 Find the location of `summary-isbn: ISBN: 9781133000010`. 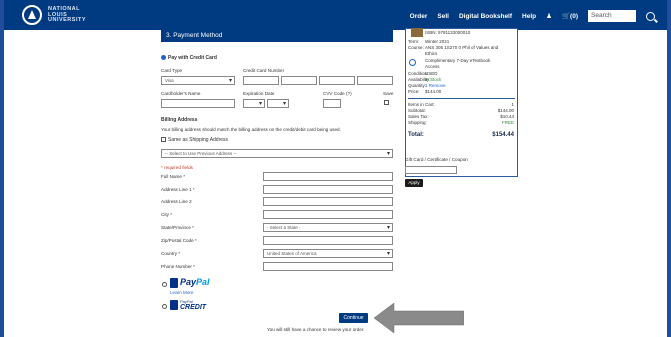

summary-isbn: ISBN: 9781133000010 is located at coordinates (448, 32).